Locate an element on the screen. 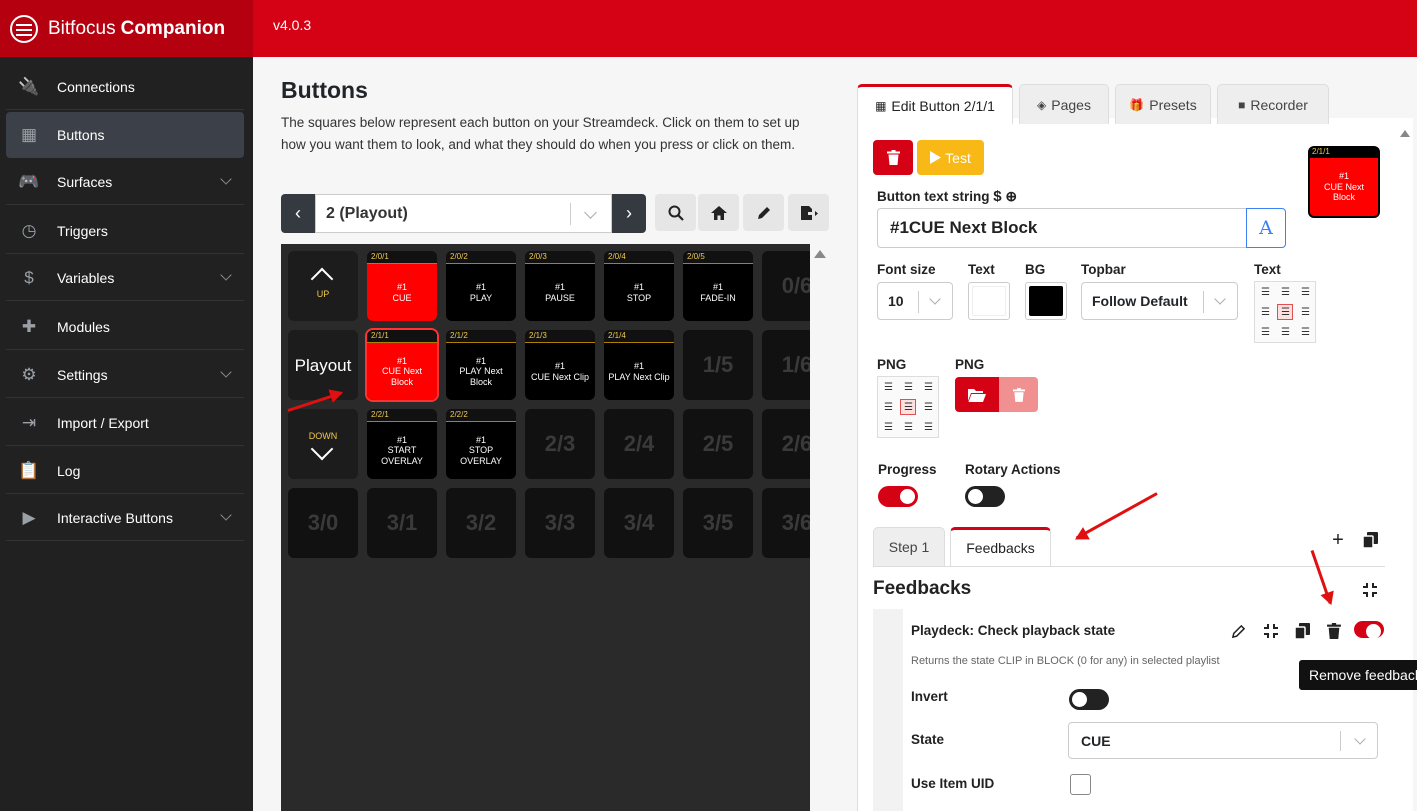 Image resolution: width=1417 pixels, height=811 pixels. png-alignment-grid: ☰ ☰ ☰ ☰ ☰ ☰ ☰ ☰ ☰ is located at coordinates (908, 407).